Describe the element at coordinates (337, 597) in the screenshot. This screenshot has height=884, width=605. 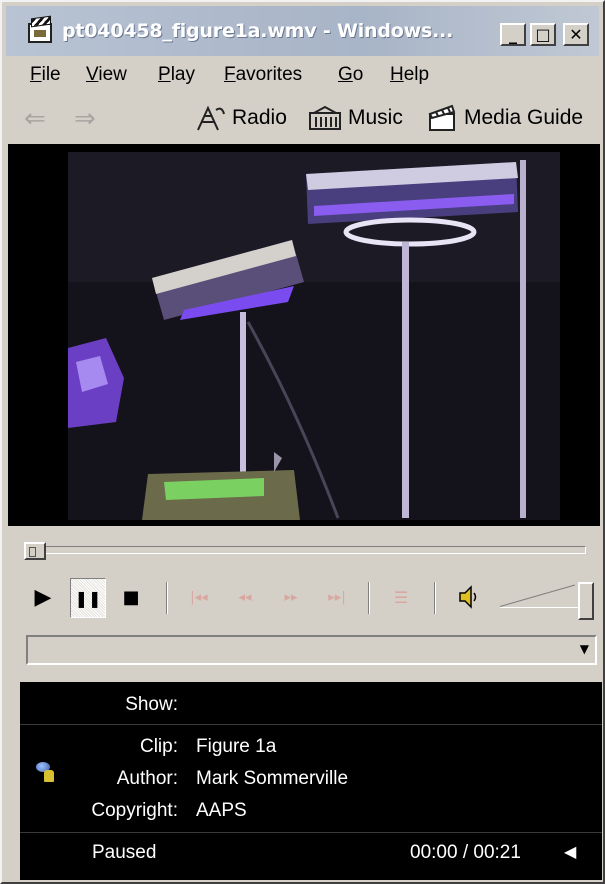
I see `skip-forward-button: ▸▸|` at that location.